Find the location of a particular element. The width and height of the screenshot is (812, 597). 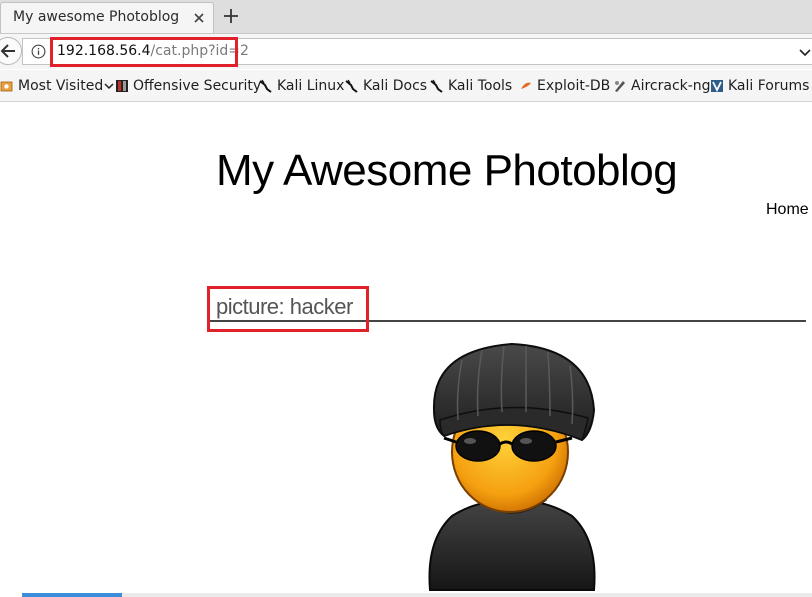

bookmark-label: Aircrack-ng is located at coordinates (671, 86).